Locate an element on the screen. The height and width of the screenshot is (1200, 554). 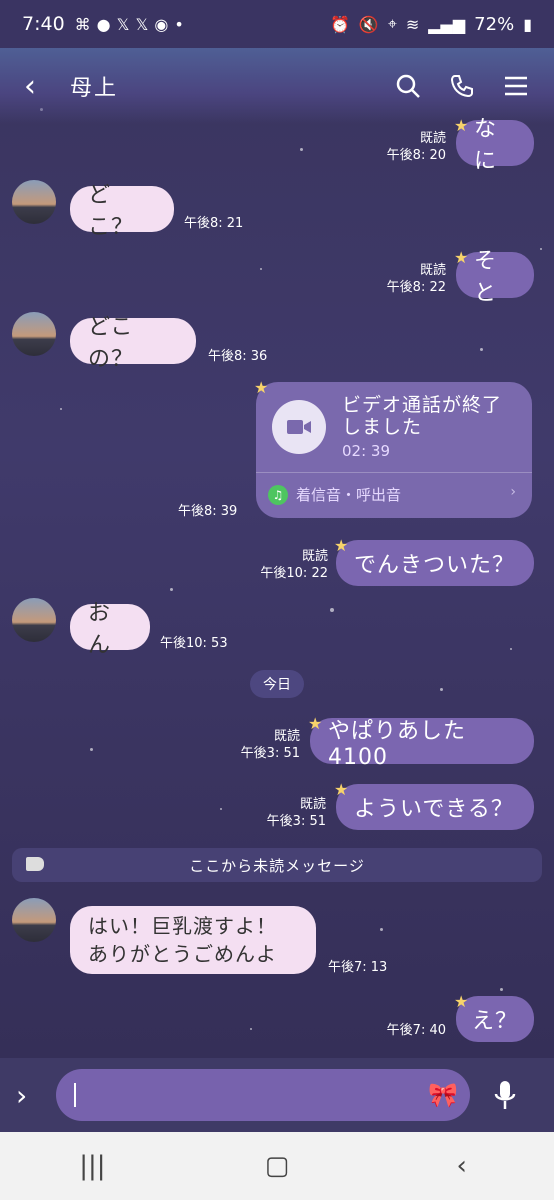
emoji-bow-icon: 🎀 is located at coordinates (443, 1095).